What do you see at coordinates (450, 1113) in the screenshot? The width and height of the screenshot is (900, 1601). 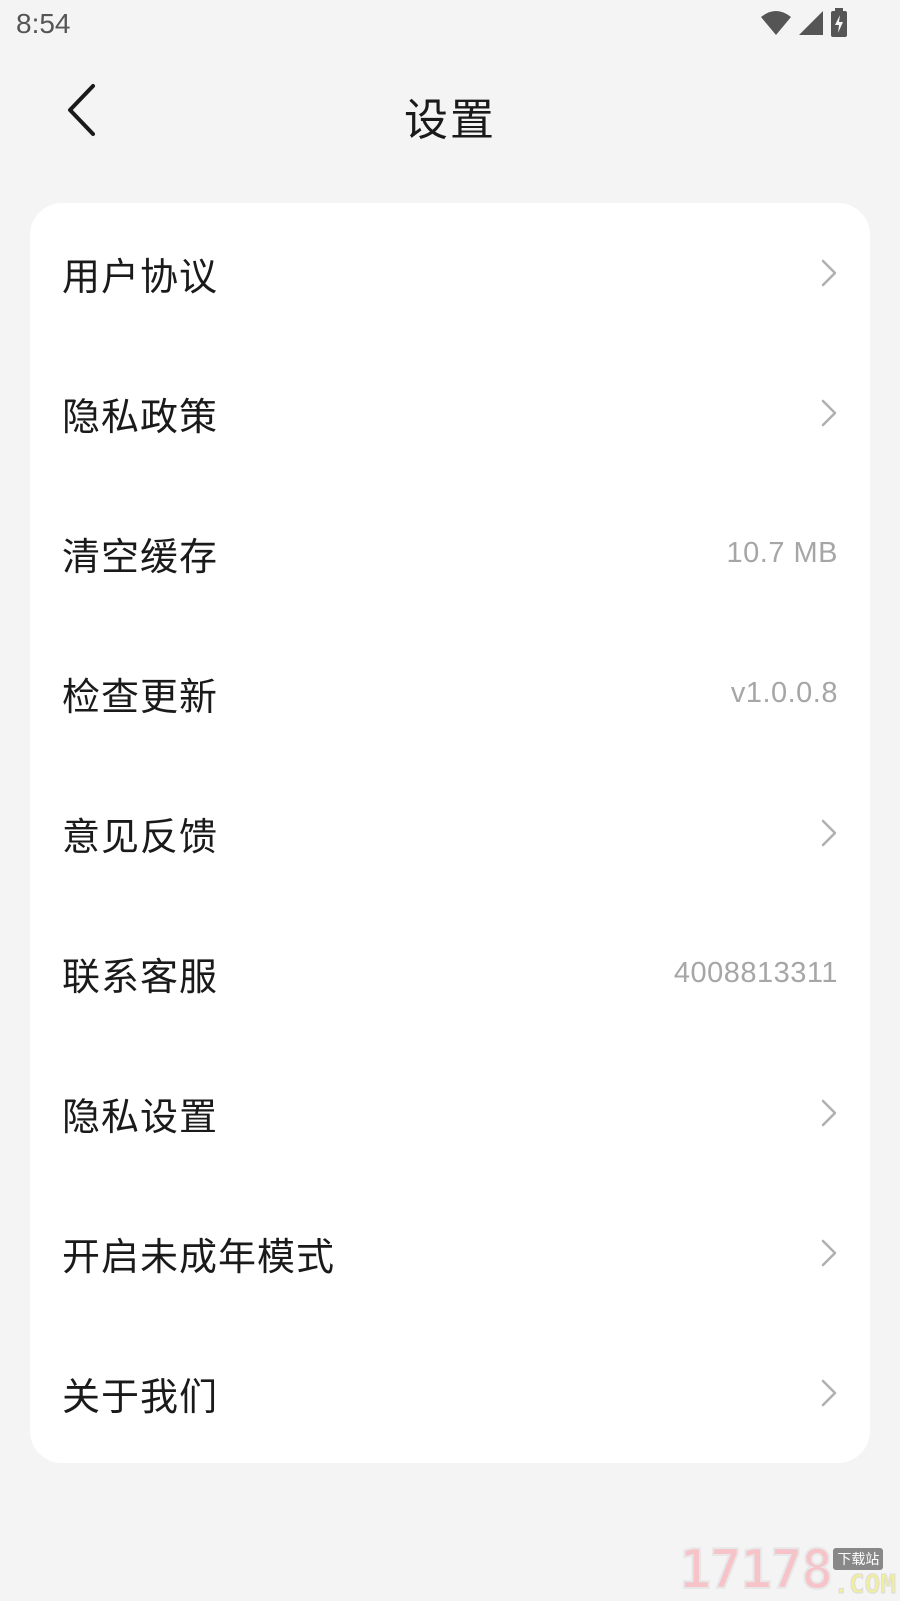 I see `settings-item-privacy-settings: 隐私设置` at bounding box center [450, 1113].